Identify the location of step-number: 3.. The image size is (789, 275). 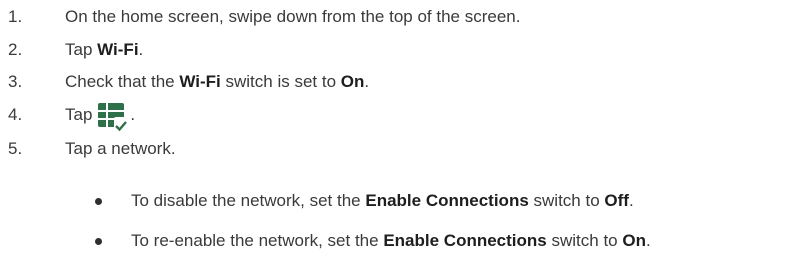
(15, 81).